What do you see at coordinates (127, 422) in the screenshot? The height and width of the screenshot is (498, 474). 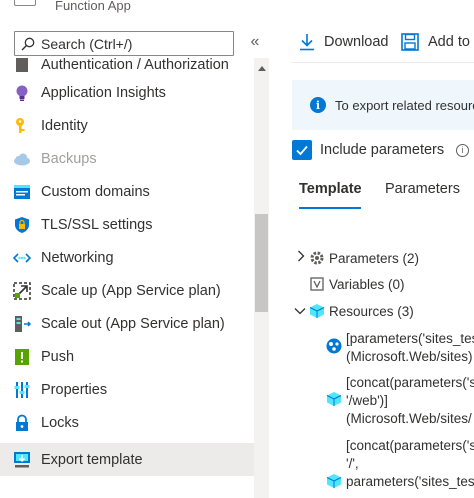 I see `menu-item-locks: Locks` at bounding box center [127, 422].